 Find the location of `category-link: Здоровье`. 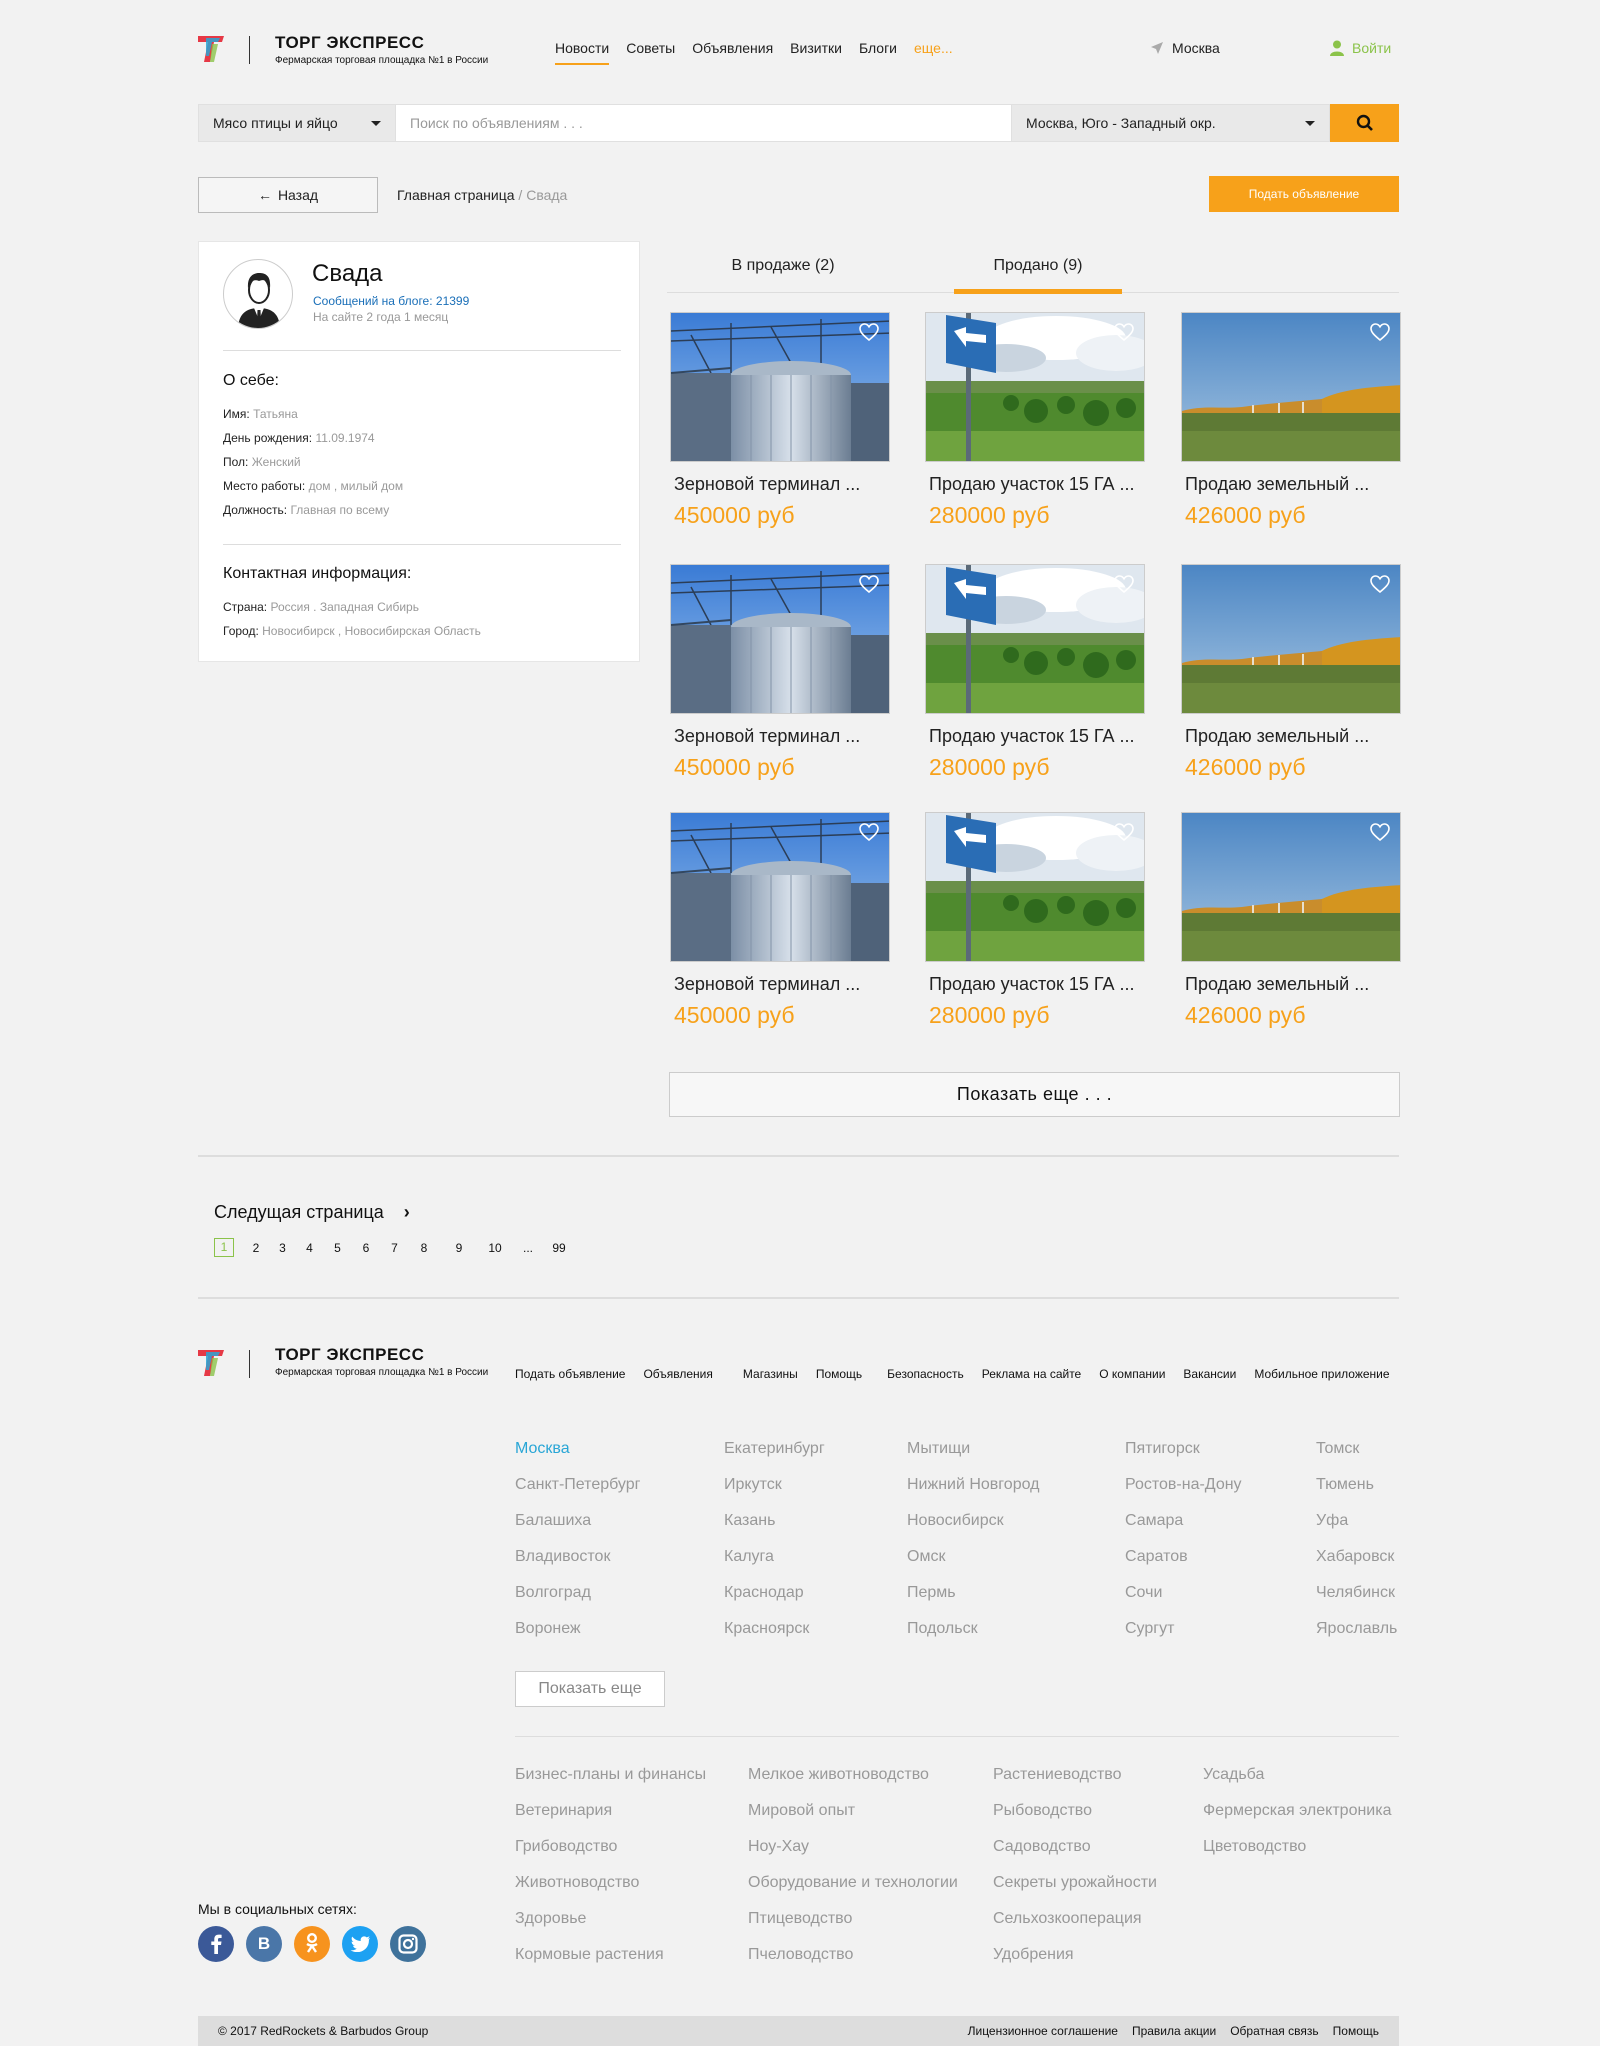

category-link: Здоровье is located at coordinates (610, 1919).